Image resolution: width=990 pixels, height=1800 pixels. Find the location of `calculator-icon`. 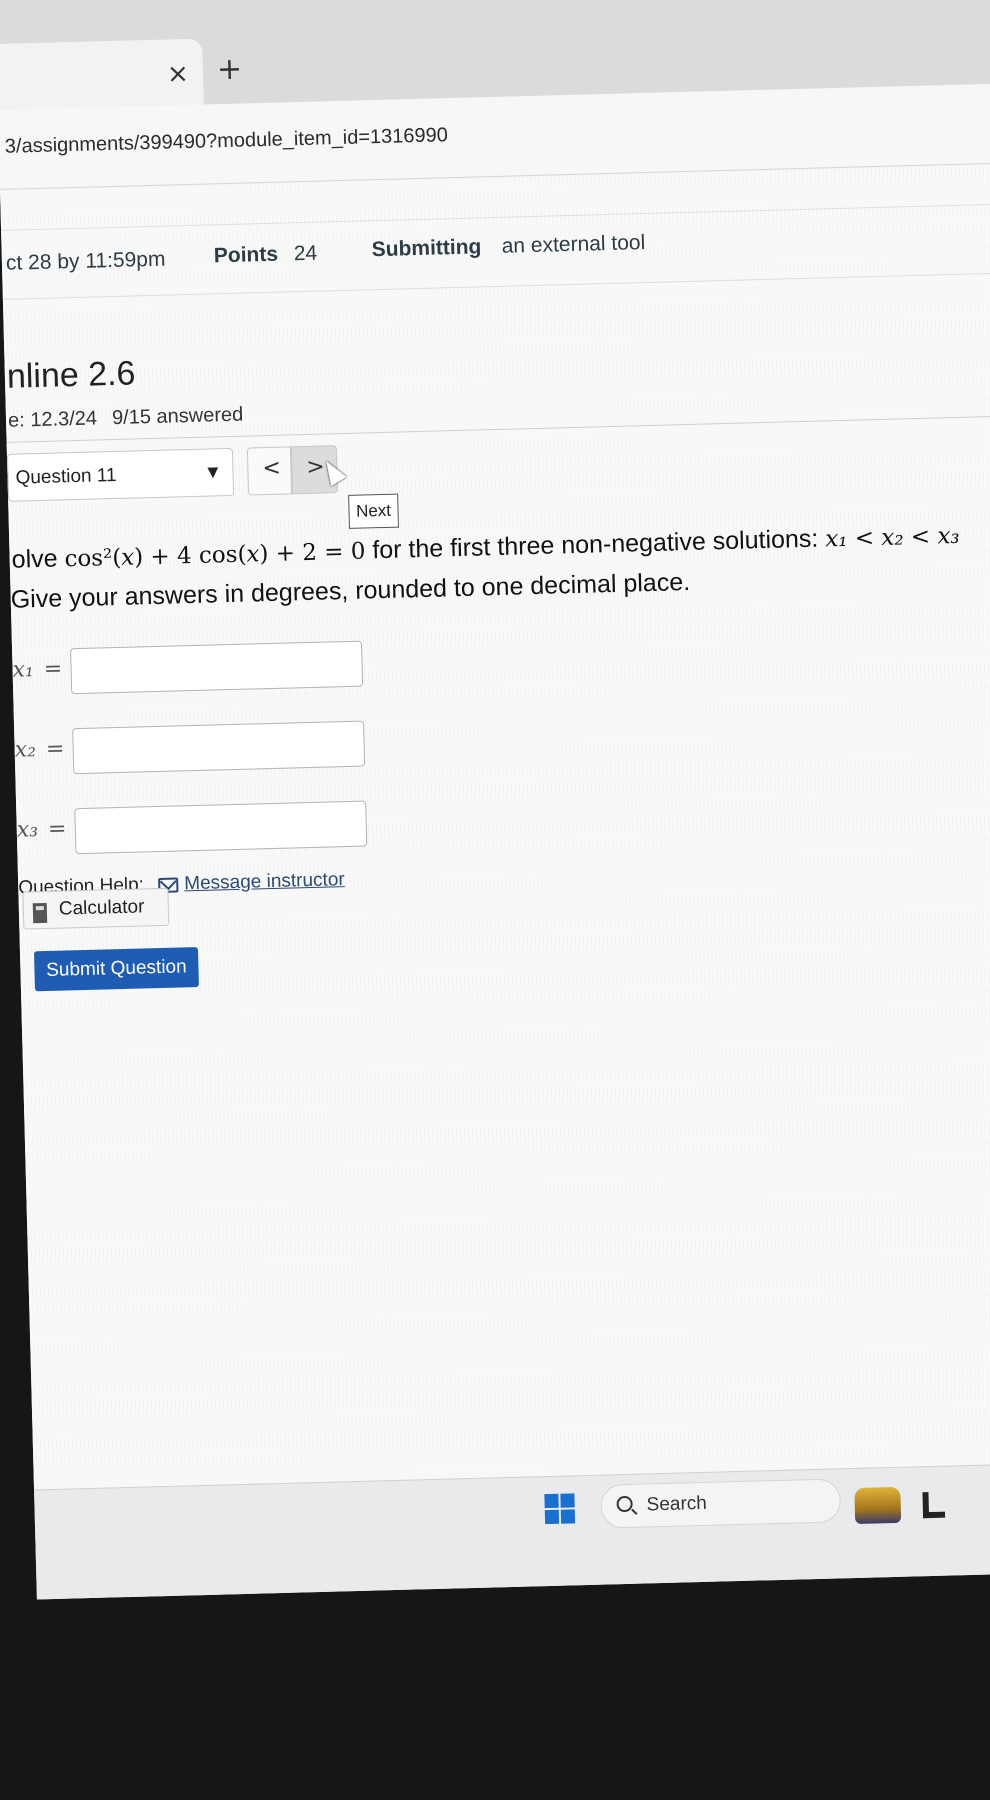

calculator-icon is located at coordinates (40, 913).